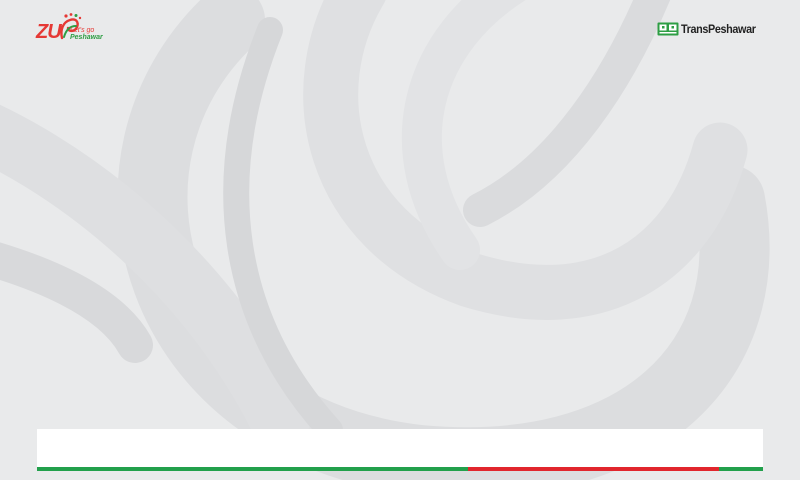 The height and width of the screenshot is (480, 800). Describe the element at coordinates (593, 469) in the screenshot. I see `stripe-red` at that location.